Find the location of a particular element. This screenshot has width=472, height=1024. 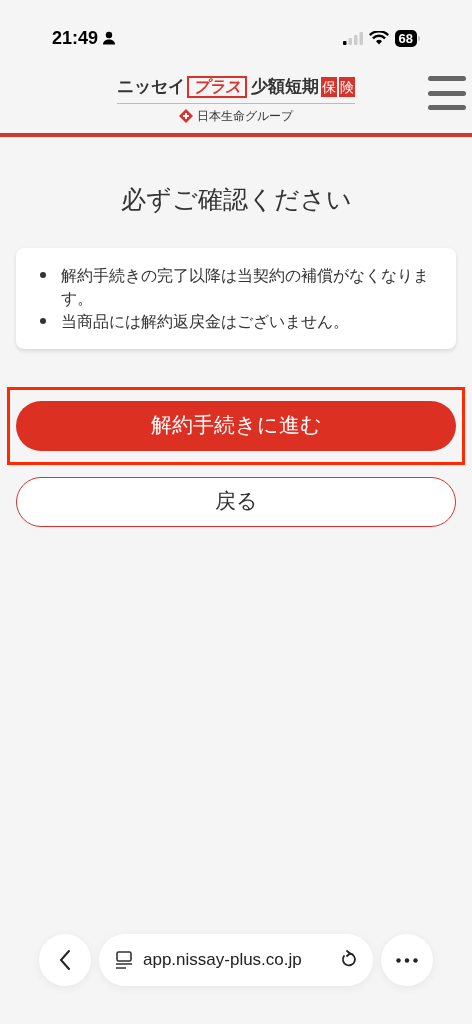

back-nav-button is located at coordinates (65, 960).